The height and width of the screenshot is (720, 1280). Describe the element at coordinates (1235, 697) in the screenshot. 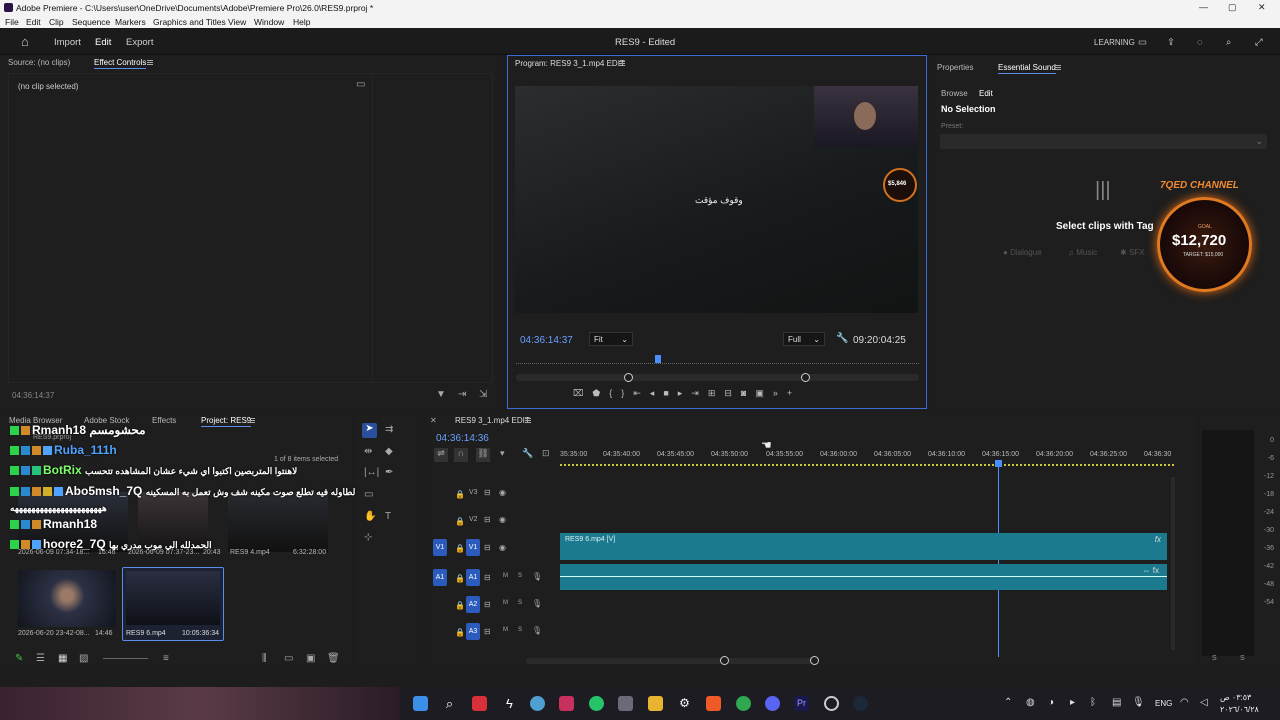

I see `clock-time: ٠٣:٥٣ ص` at that location.